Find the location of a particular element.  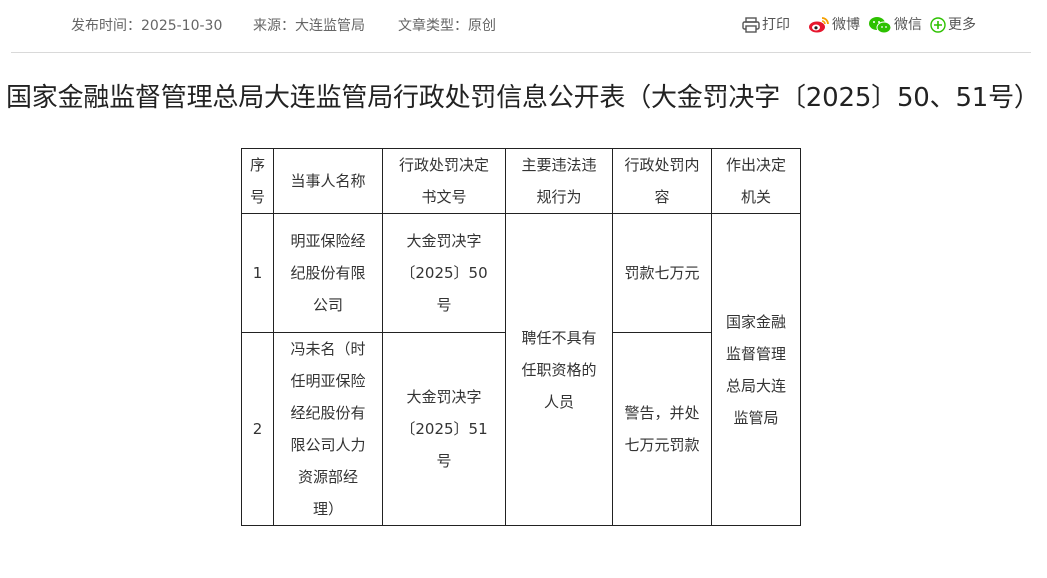

header-doc-no: 行政处罚决定书文号 is located at coordinates (444, 181).